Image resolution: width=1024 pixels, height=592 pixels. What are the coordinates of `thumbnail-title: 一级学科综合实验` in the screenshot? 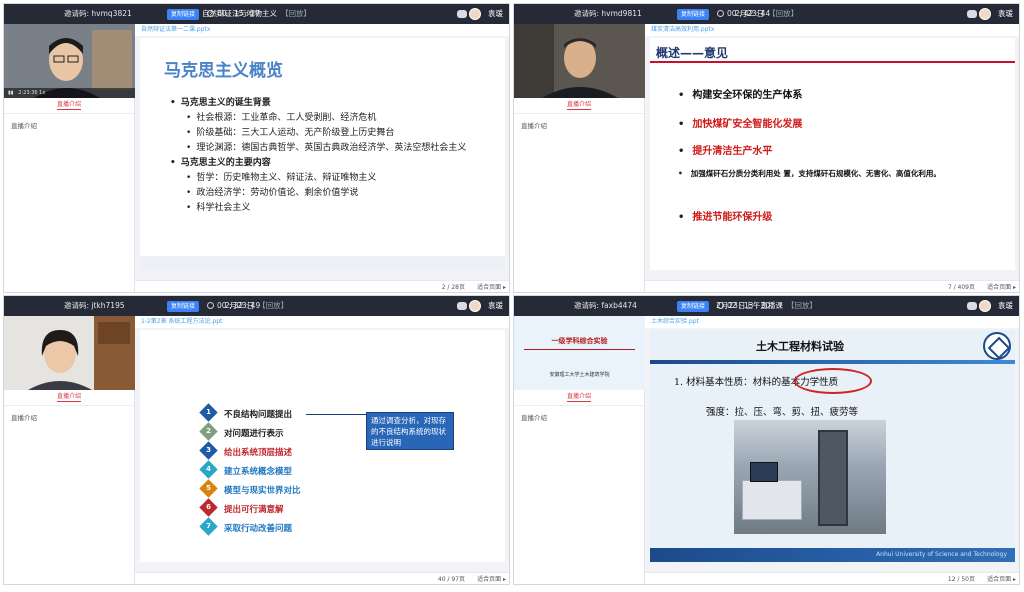 It's located at (579, 341).